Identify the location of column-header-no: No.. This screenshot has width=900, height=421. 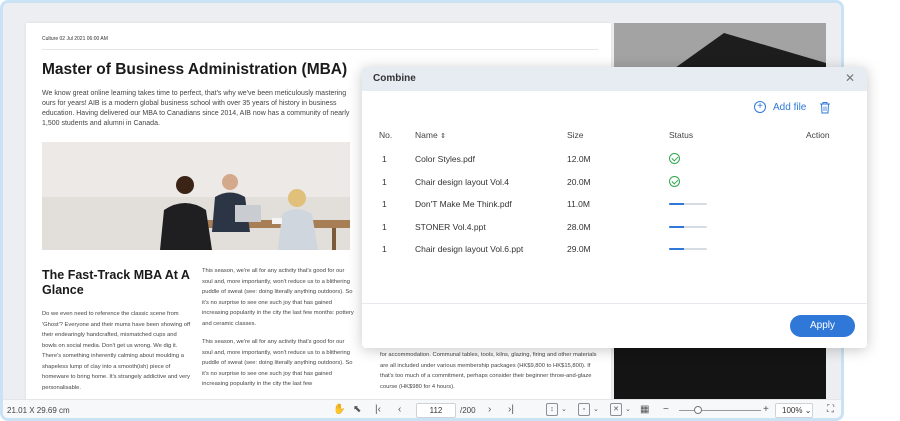
(386, 135).